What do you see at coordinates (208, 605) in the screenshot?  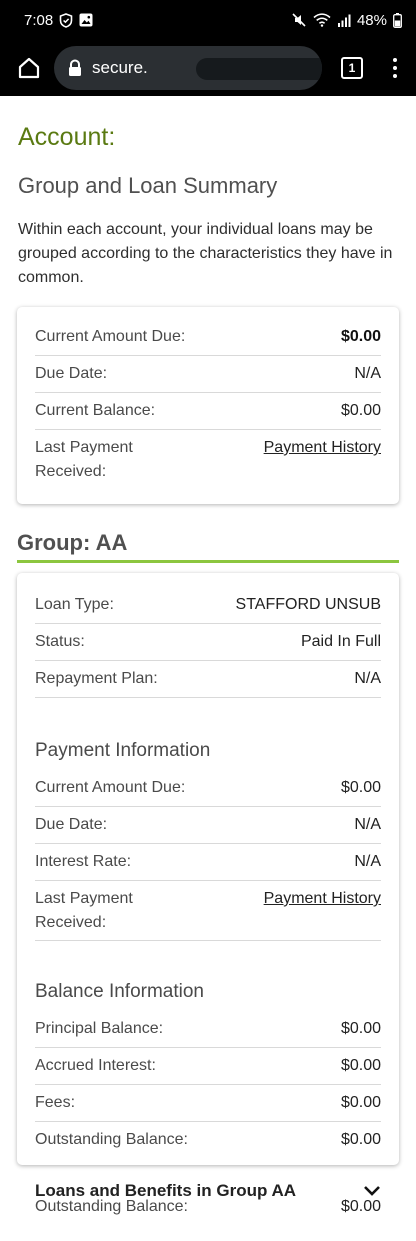 I see `group-row-loan-type: Loan Type: STAFFORD UNSUB` at bounding box center [208, 605].